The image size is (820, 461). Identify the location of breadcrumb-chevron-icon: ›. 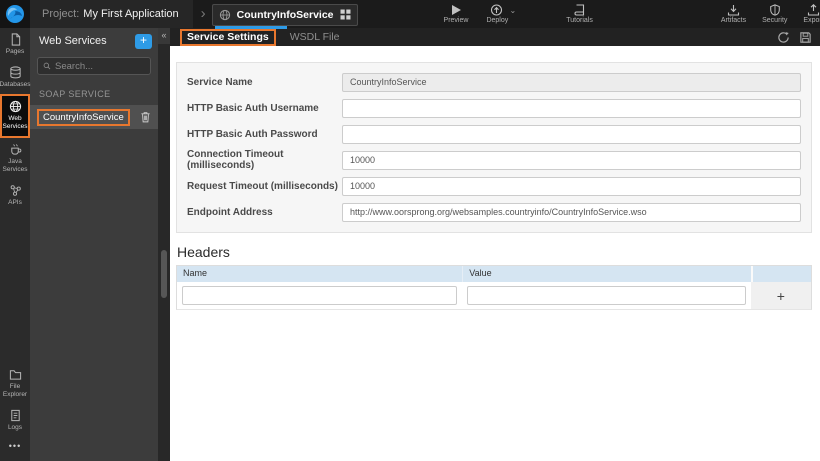
(203, 13).